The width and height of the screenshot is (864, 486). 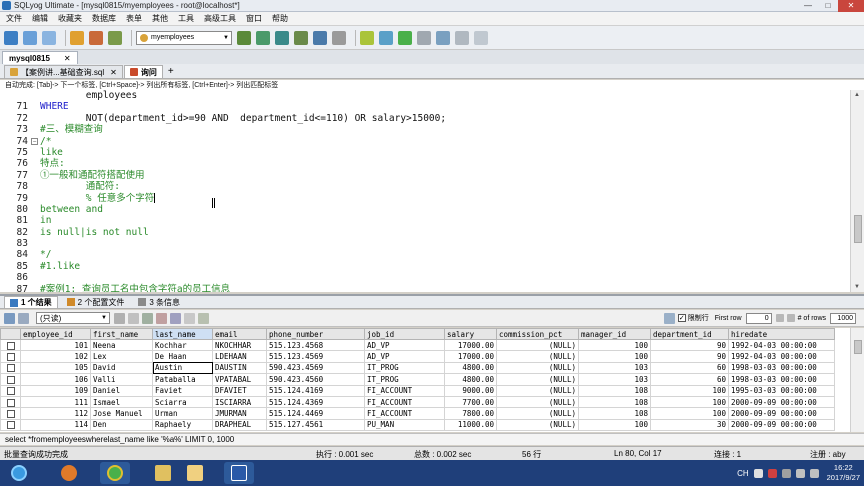 What do you see at coordinates (55, 402) in the screenshot?
I see `table-cell: 111` at bounding box center [55, 402].